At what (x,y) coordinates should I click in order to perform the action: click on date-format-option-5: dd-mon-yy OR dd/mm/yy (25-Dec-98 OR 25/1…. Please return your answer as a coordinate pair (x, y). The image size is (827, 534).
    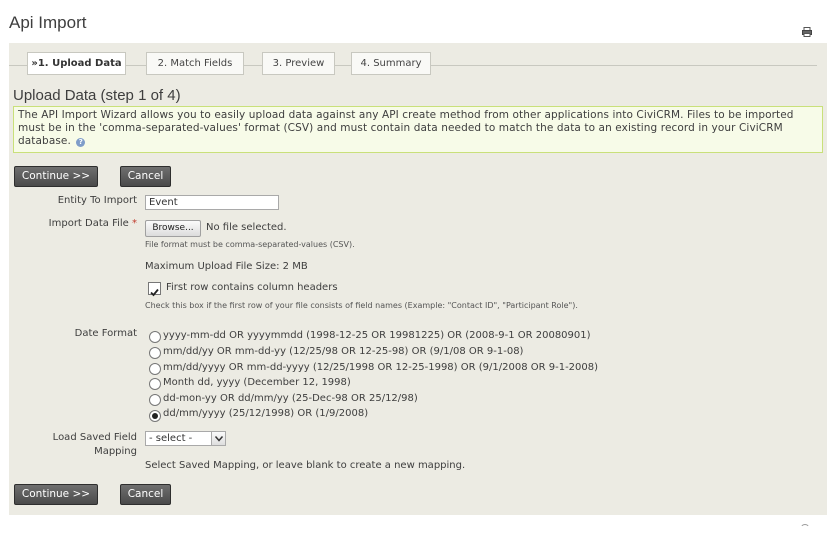
    Looking at the image, I should click on (290, 398).